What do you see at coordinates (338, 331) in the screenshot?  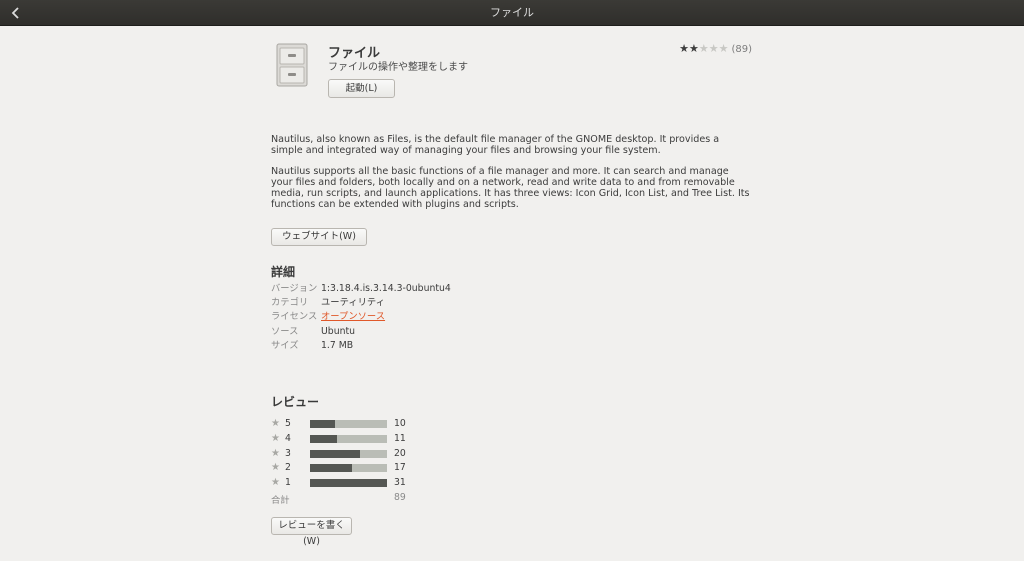 I see `detail-value: Ubuntu` at bounding box center [338, 331].